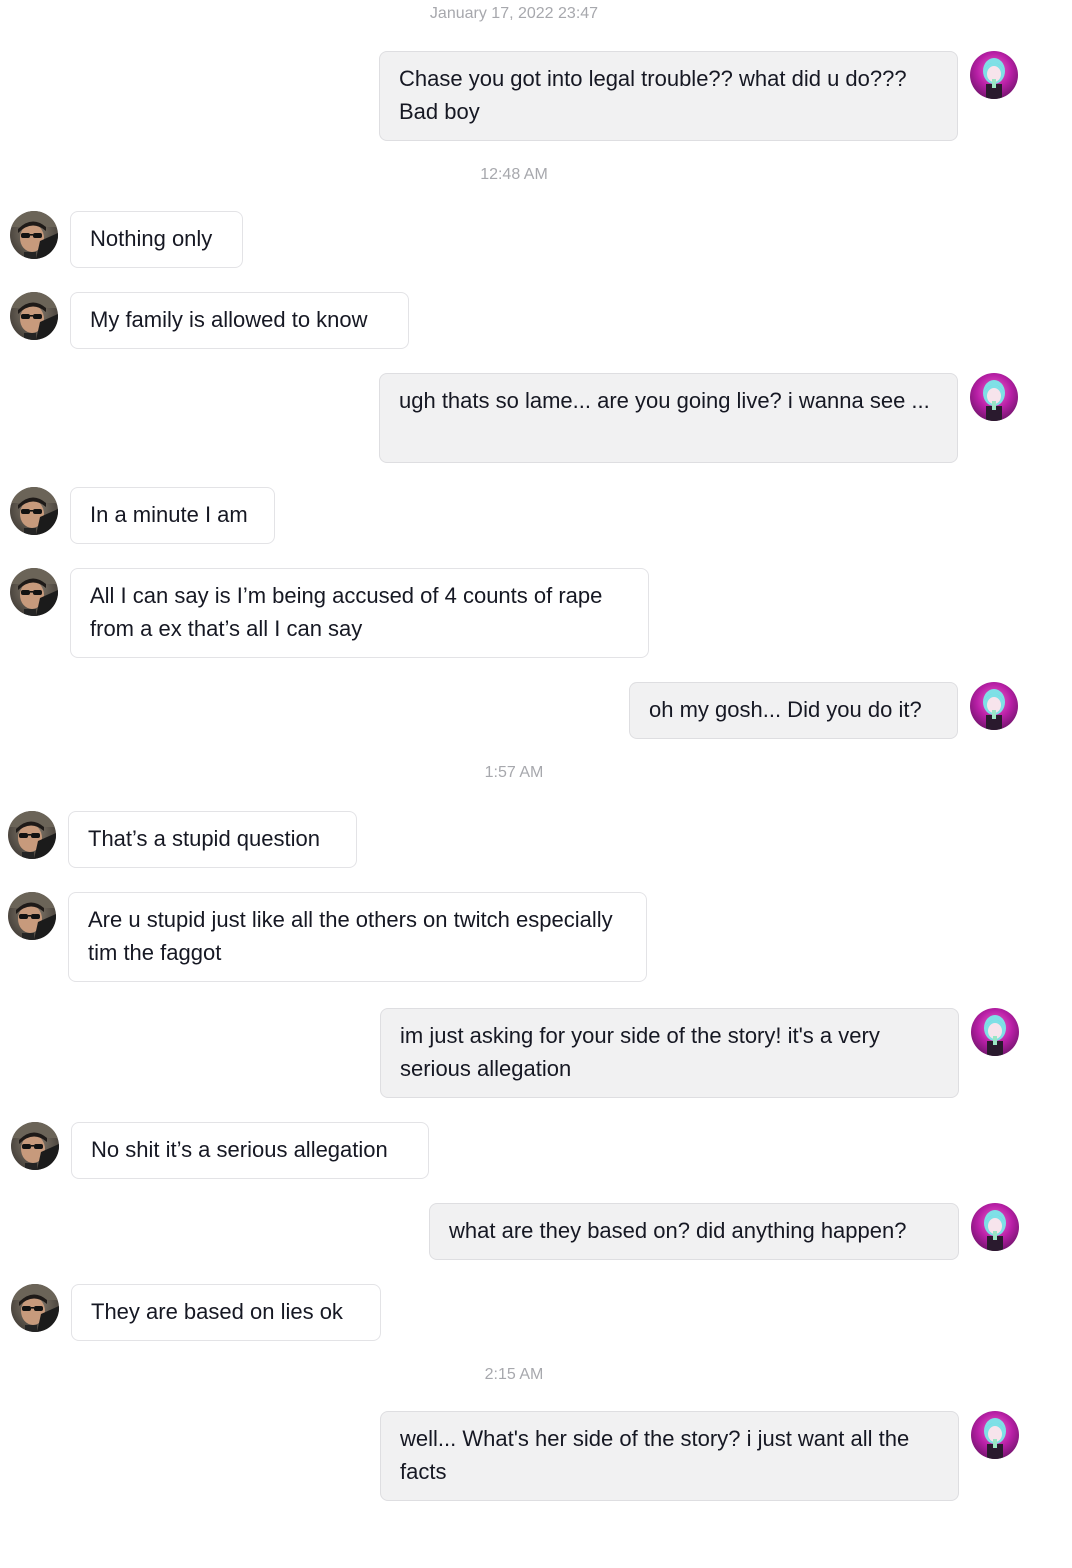 Image resolution: width=1072 pixels, height=1568 pixels. Describe the element at coordinates (250, 1150) in the screenshot. I see `message-bubble-received: No shit it’s a serious allegation` at that location.